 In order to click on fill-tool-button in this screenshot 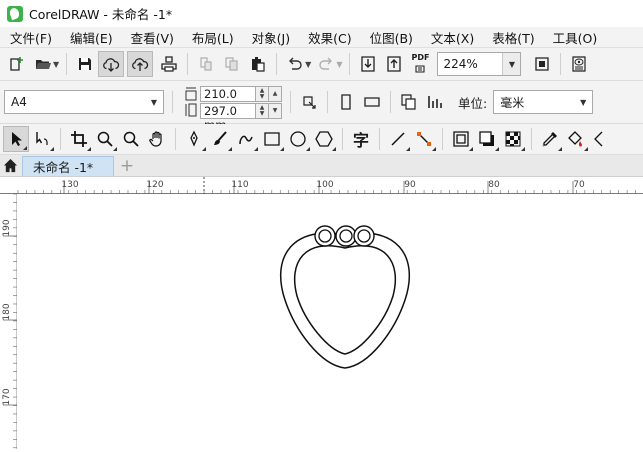, I will do `click(576, 139)`.